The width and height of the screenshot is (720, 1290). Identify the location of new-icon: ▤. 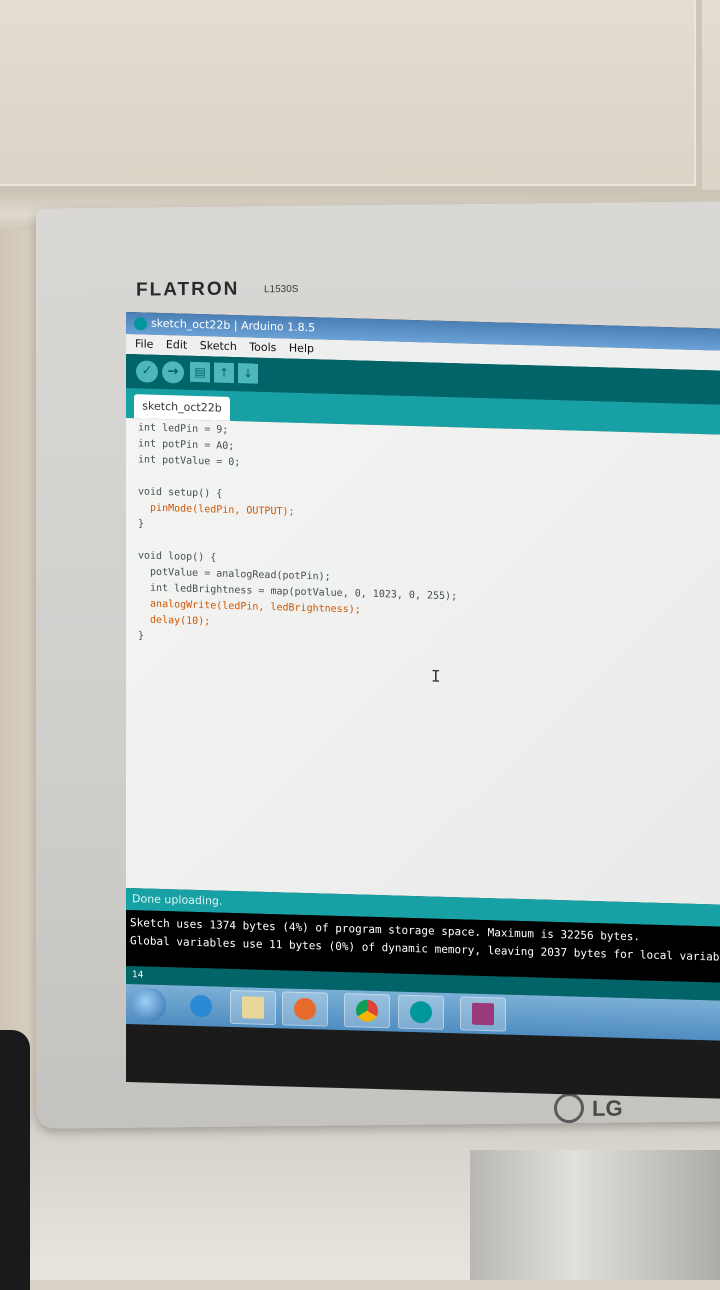
(200, 372).